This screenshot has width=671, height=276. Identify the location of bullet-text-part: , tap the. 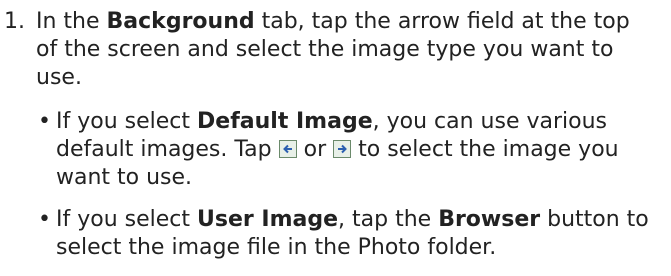
(388, 219).